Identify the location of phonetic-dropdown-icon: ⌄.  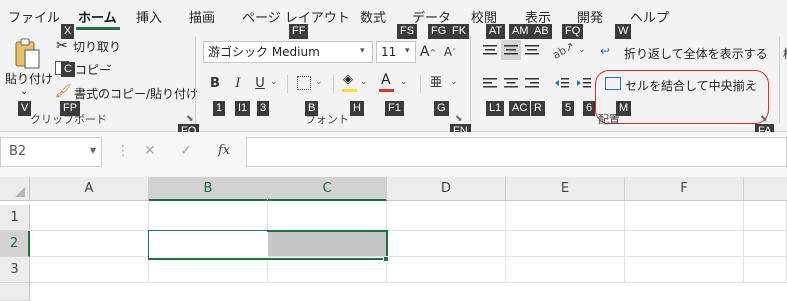
(454, 82).